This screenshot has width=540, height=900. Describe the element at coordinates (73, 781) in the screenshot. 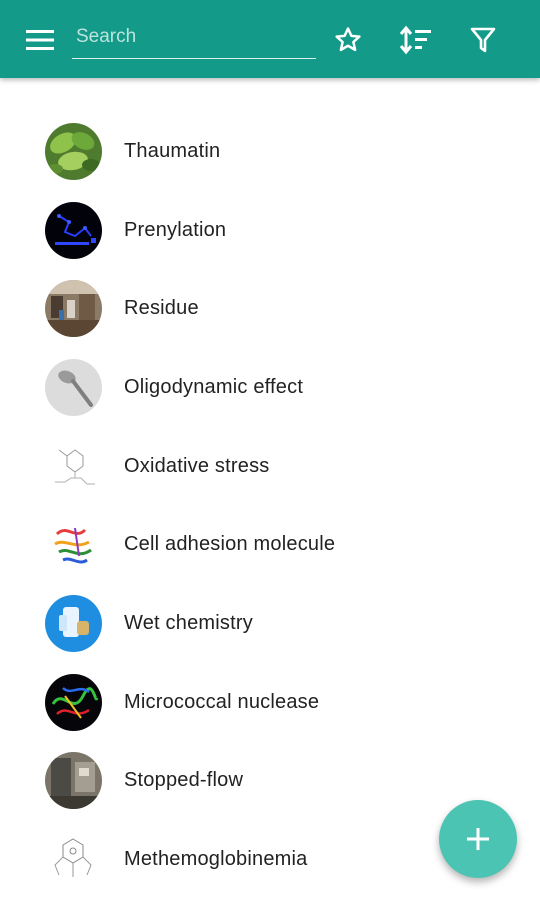

I see `thumbnail-instrument` at that location.